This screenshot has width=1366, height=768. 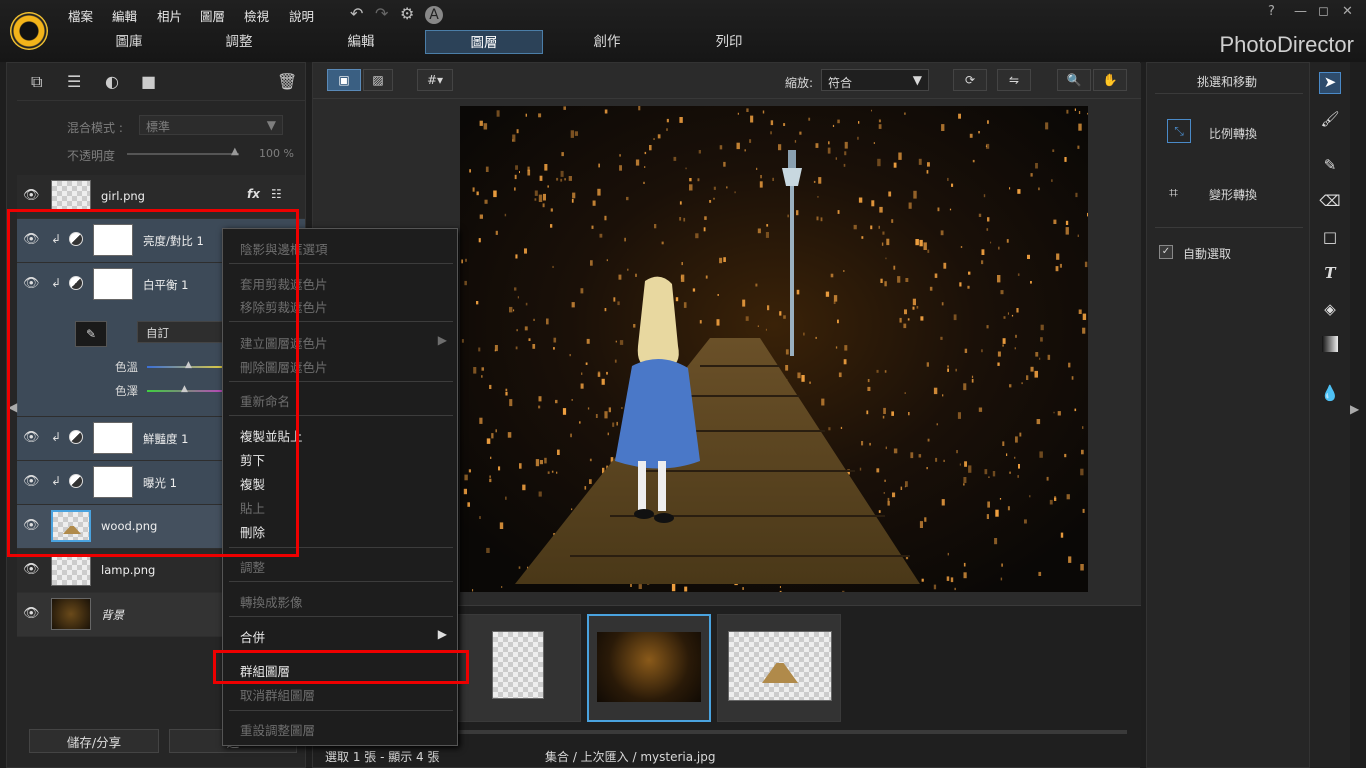 What do you see at coordinates (91, 156) in the screenshot?
I see `opacity-label: 不透明度` at bounding box center [91, 156].